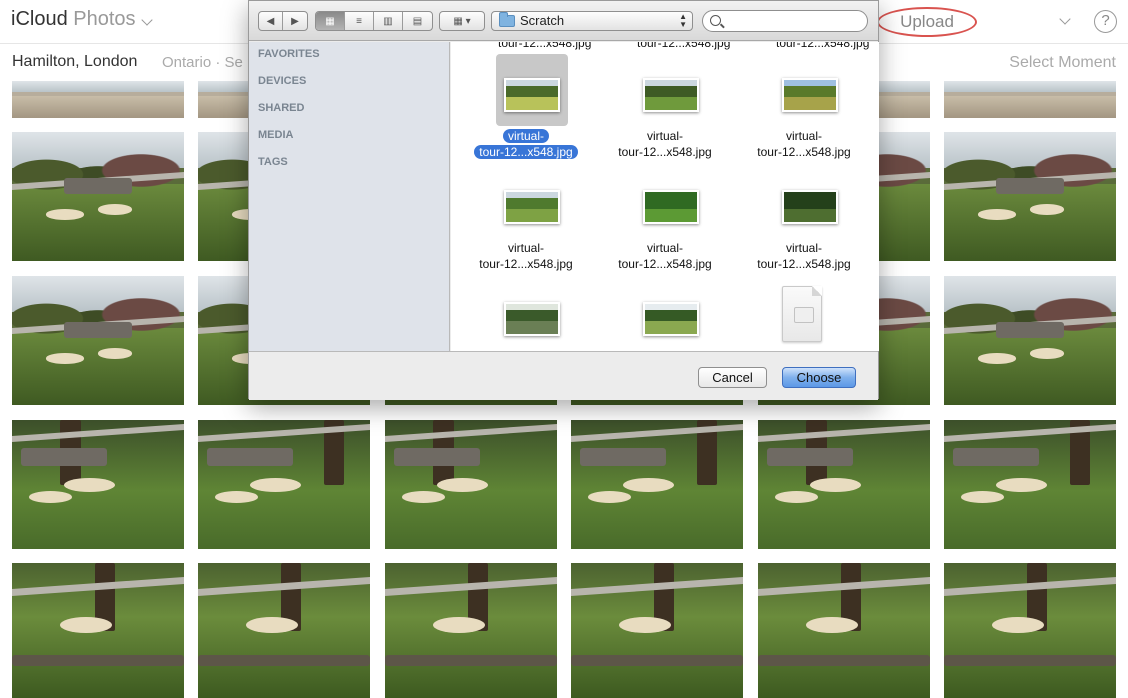  Describe the element at coordinates (715, 20) in the screenshot. I see `search-icon` at that location.